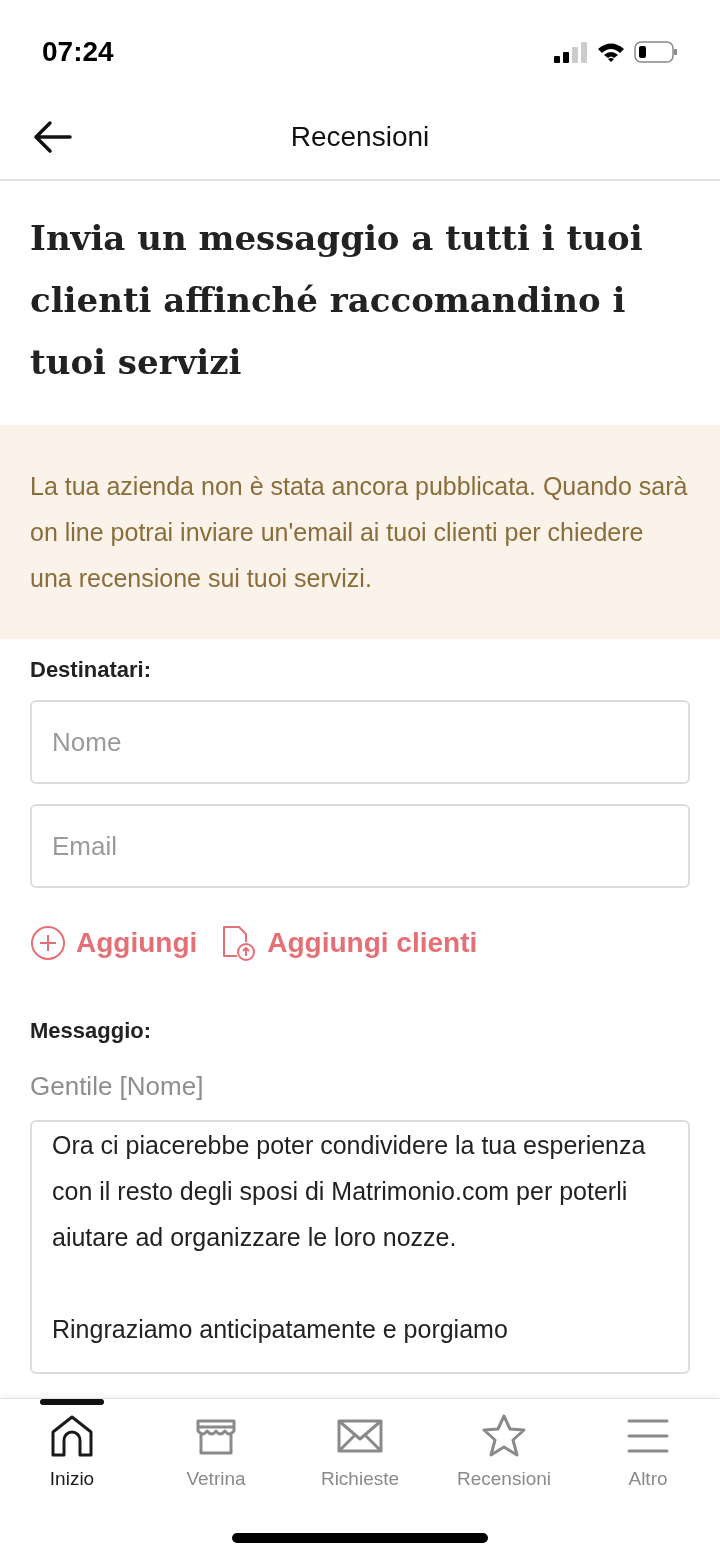  Describe the element at coordinates (336, 300) in the screenshot. I see `heading: Invia un messaggio a tutti i tuoi clienti affinché raccomandino i tuoi servizi` at that location.